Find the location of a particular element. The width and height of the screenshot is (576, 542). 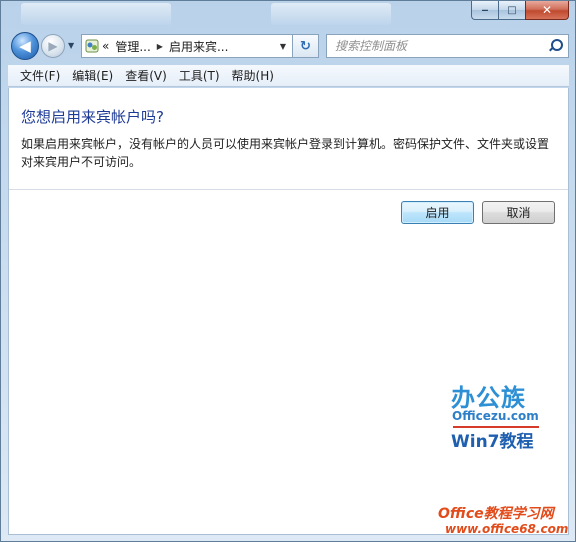

recent-pages-dropdown: ▼ is located at coordinates (71, 45).